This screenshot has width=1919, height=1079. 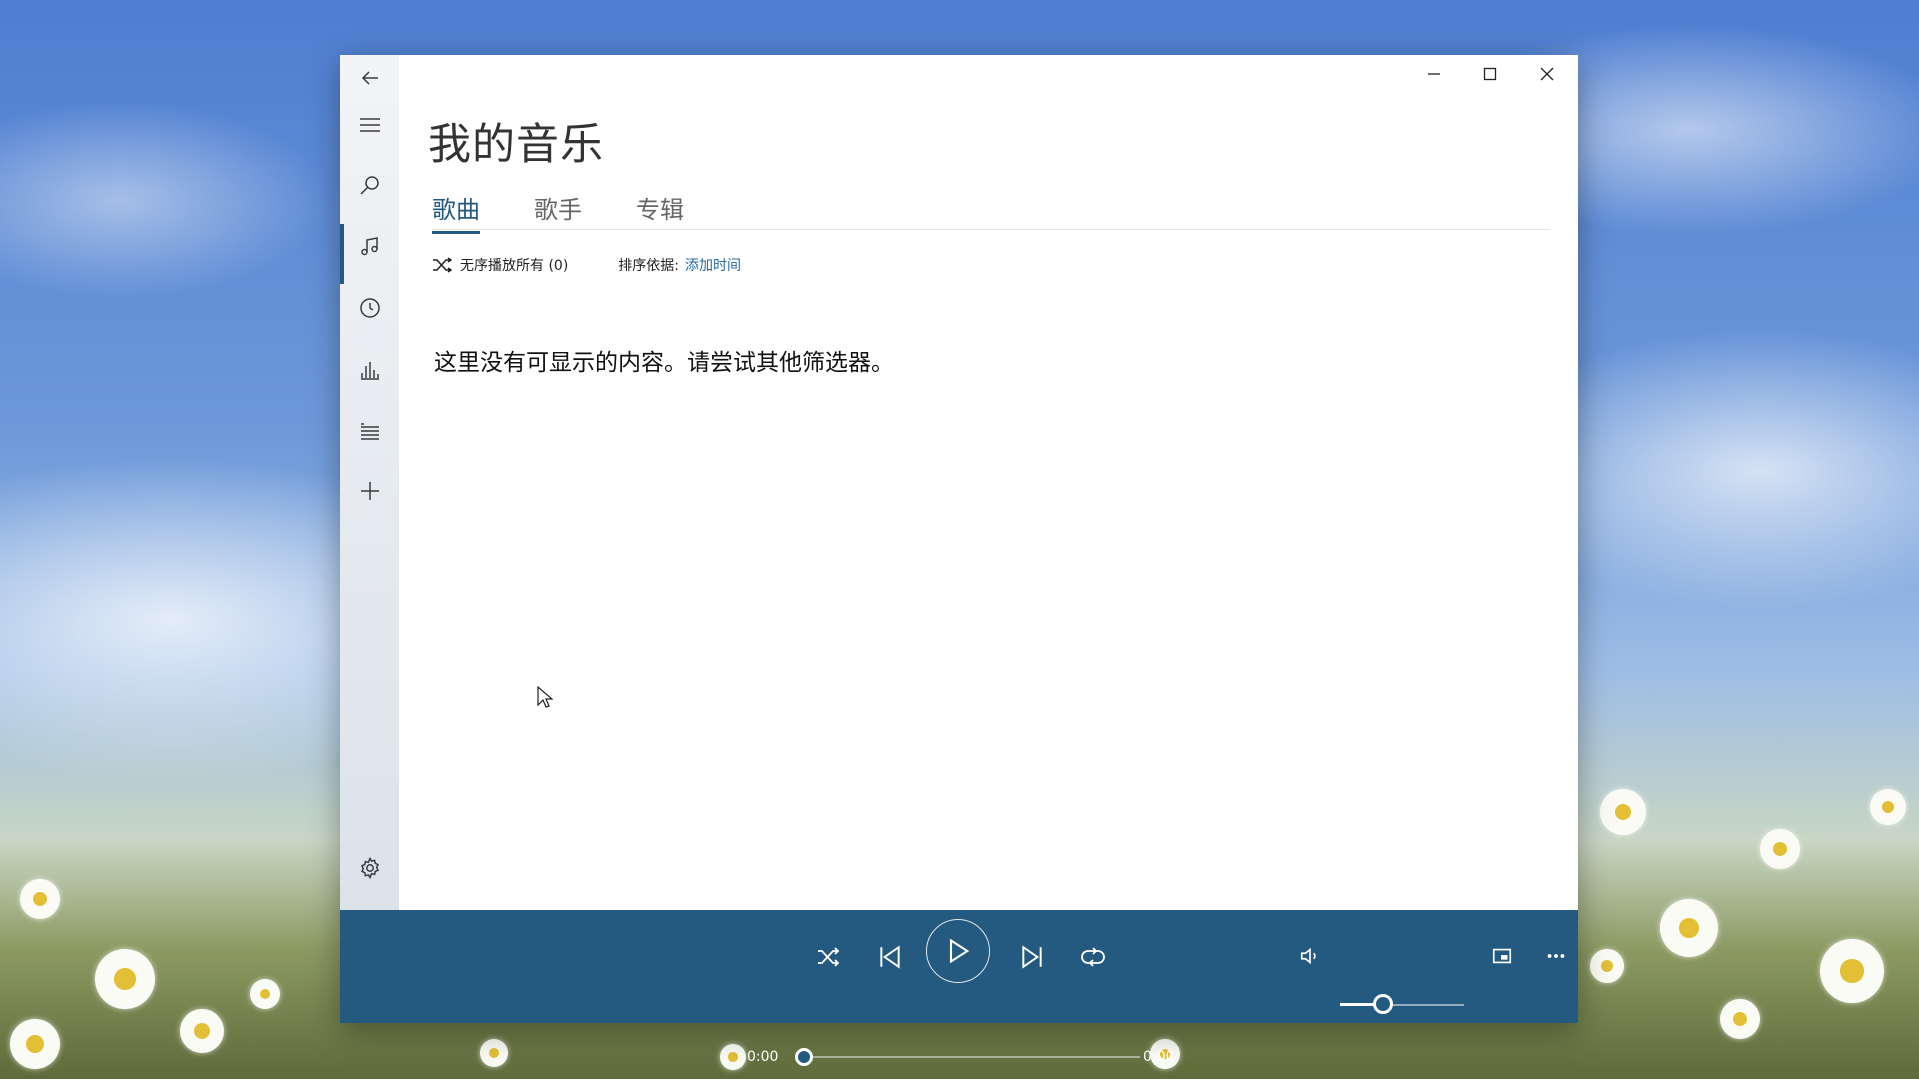 What do you see at coordinates (456, 212) in the screenshot?
I see `tab-songs: 歌曲` at bounding box center [456, 212].